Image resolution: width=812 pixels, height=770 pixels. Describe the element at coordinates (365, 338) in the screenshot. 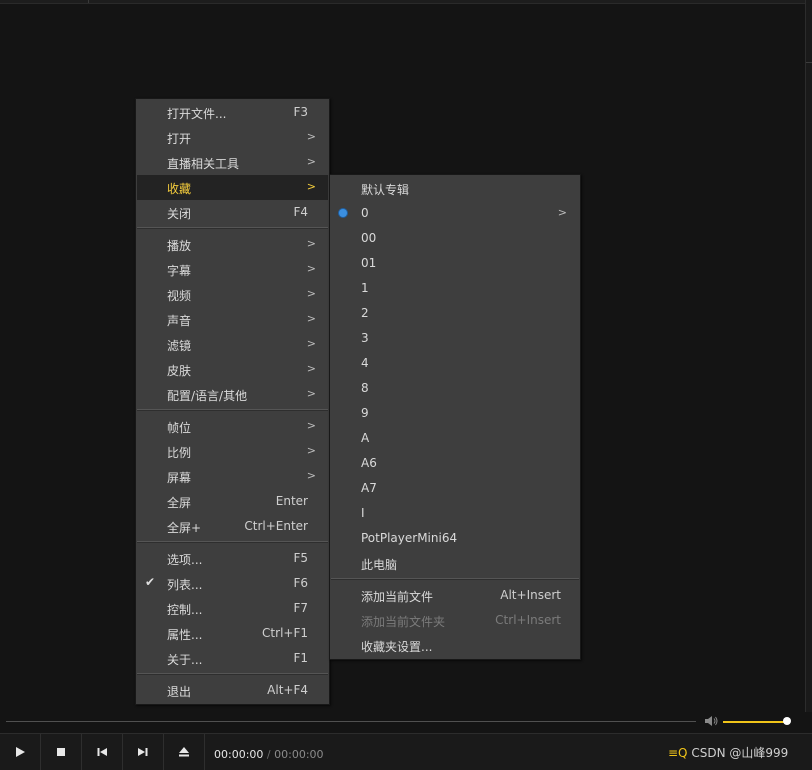

I see `menu-item-label: 3` at that location.